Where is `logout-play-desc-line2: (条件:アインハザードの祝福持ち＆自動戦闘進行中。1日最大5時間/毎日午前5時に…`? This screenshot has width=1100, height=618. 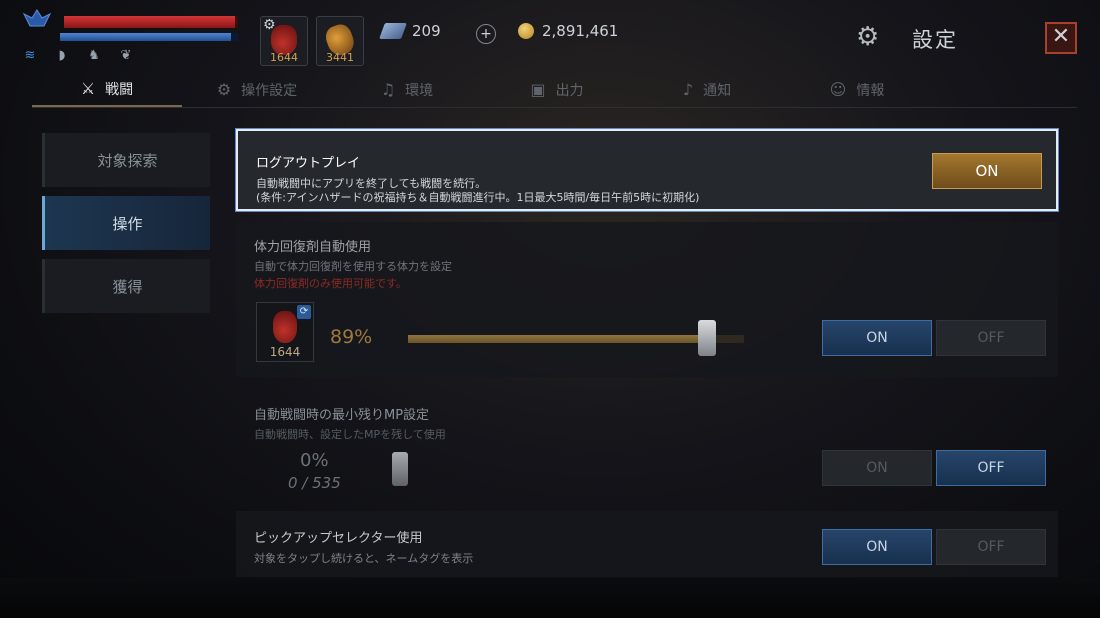 logout-play-desc-line2: (条件:アインハザードの祝福持ち＆自動戦闘進行中。1日最大5時間/毎日午前5時に… is located at coordinates (478, 197).